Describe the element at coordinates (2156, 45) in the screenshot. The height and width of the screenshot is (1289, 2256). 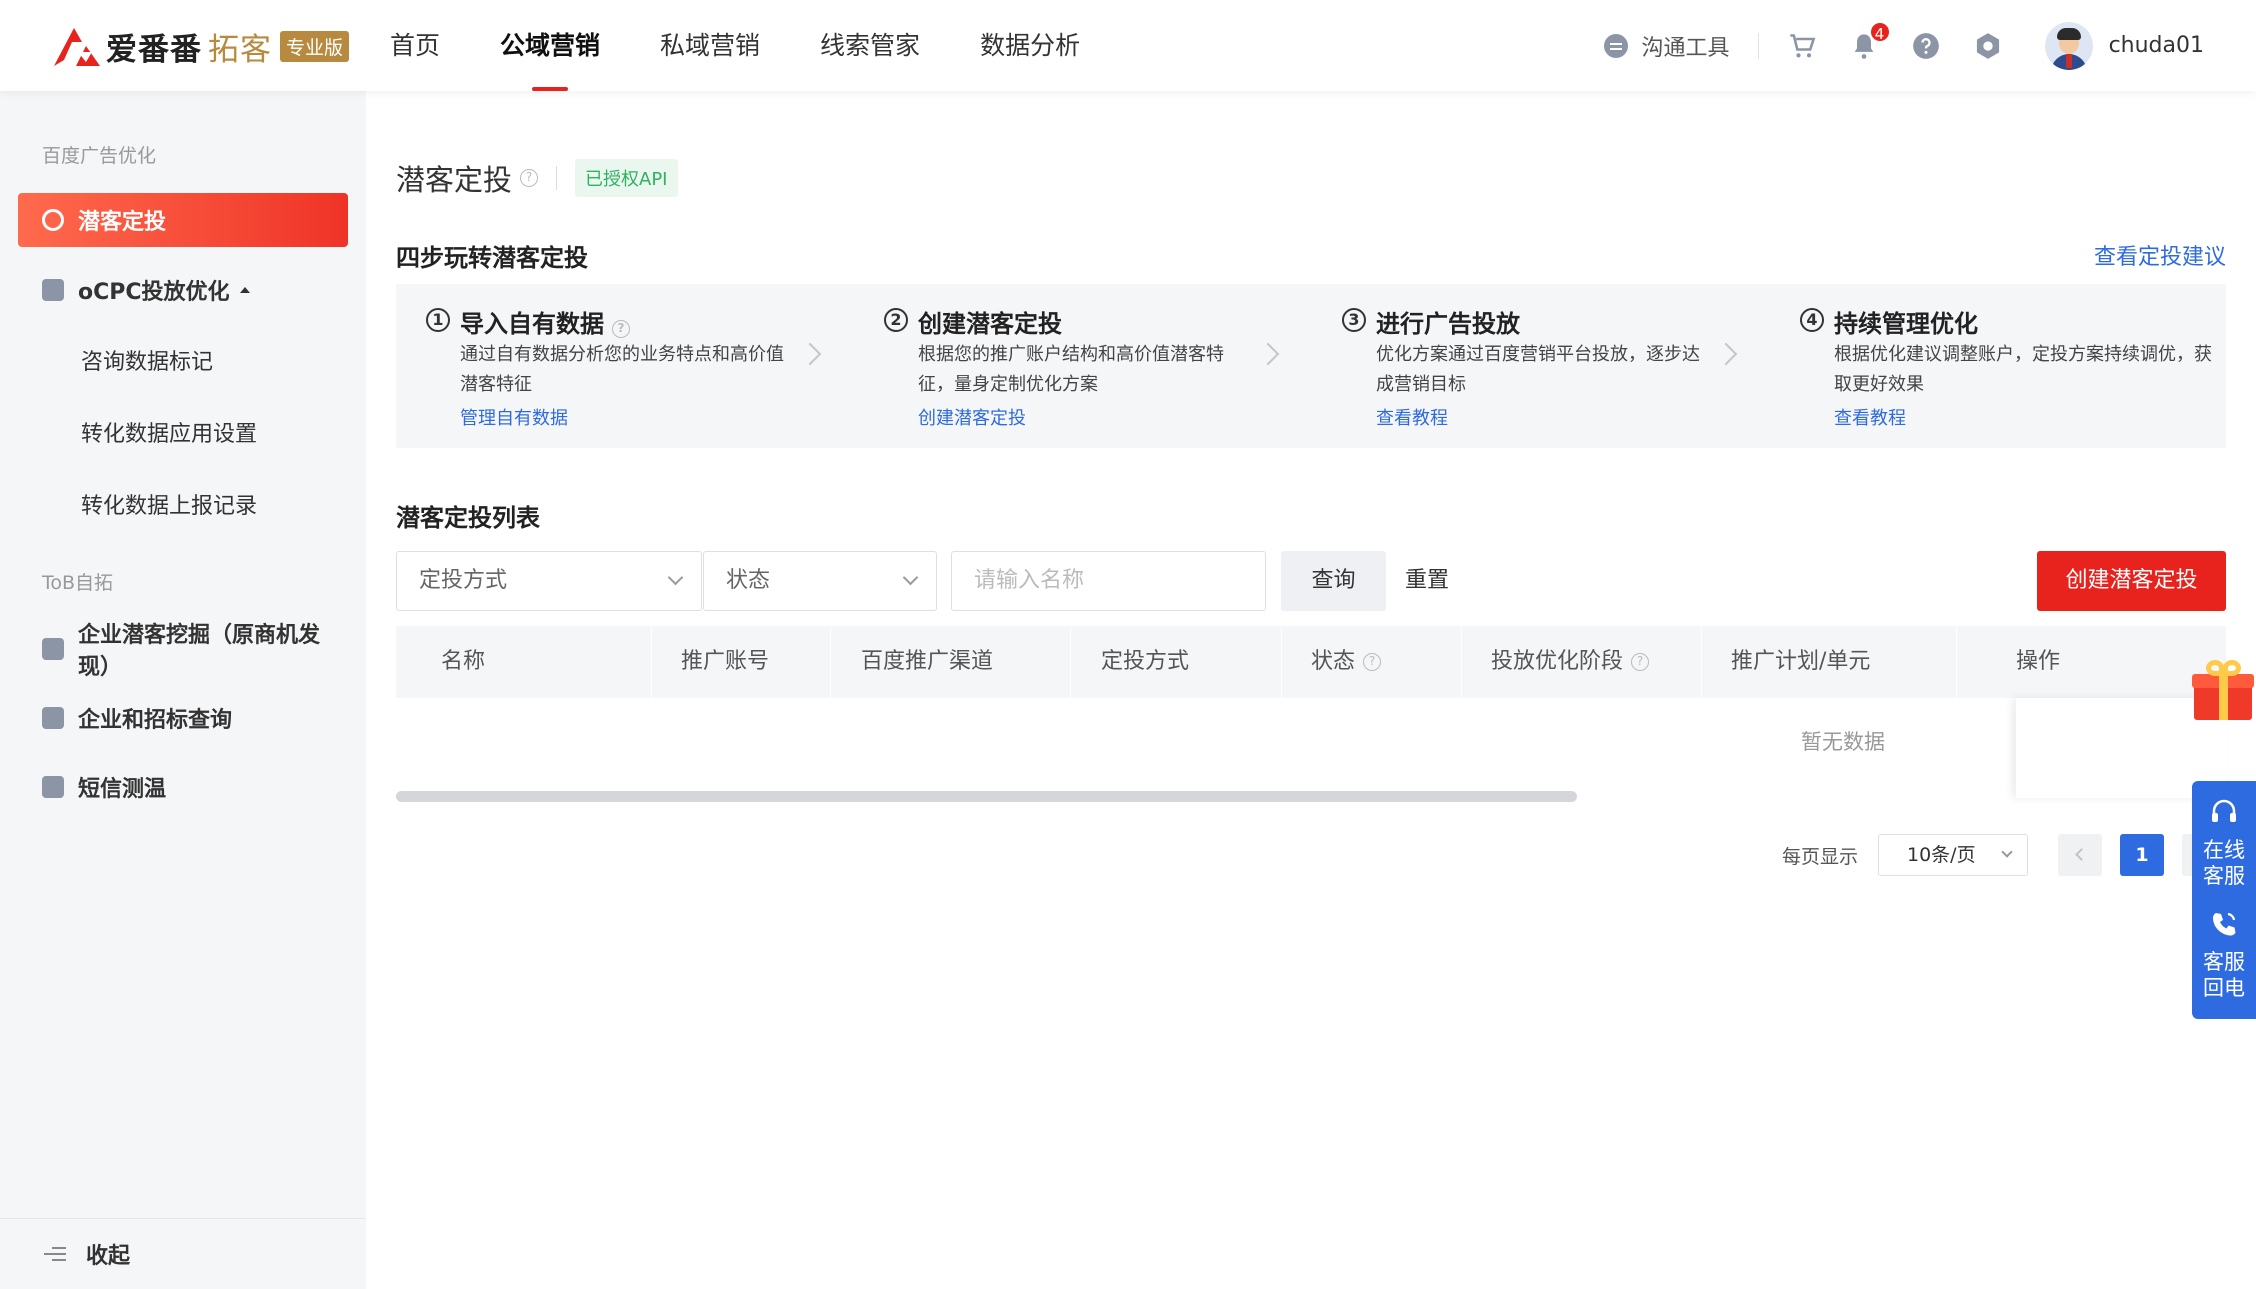
I see `username: chuda01` at that location.